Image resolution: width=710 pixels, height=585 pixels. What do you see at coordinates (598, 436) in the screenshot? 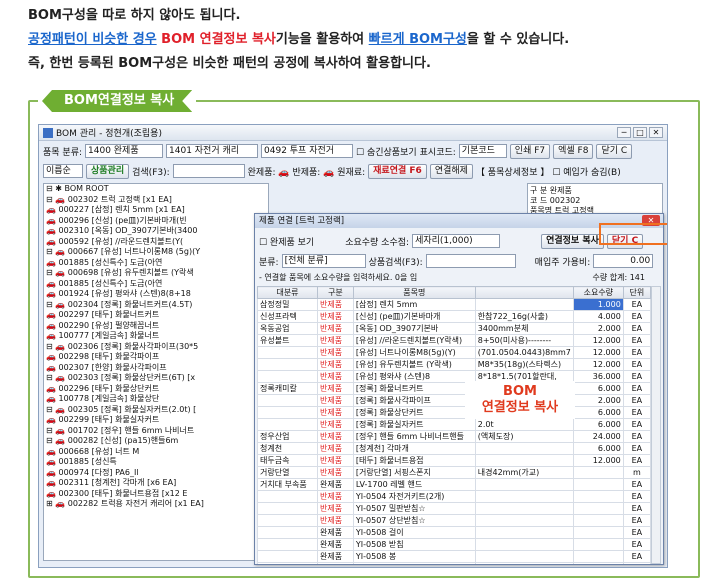
I see `cell-qty: 24.000` at bounding box center [598, 436].